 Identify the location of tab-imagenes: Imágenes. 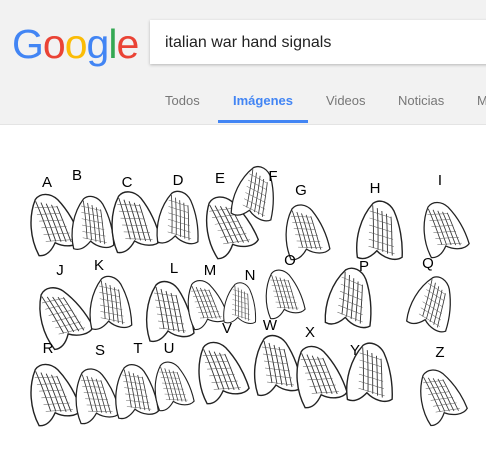
(263, 106).